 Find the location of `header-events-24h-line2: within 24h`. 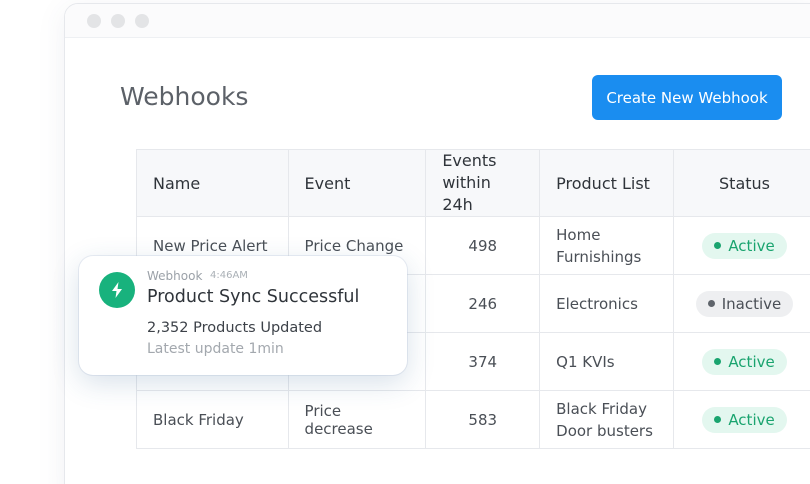

header-events-24h-line2: within 24h is located at coordinates (466, 193).